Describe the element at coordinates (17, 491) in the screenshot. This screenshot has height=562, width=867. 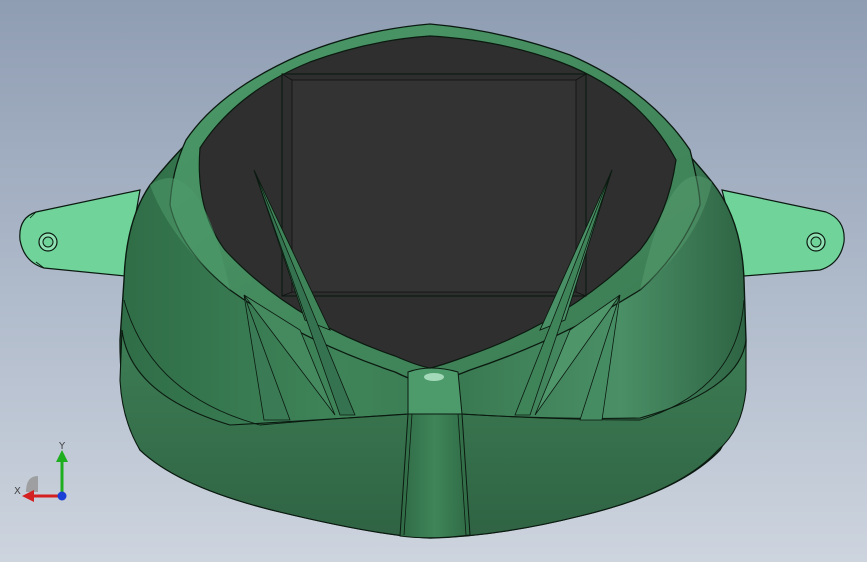
I see `x-axis-label: X` at that location.